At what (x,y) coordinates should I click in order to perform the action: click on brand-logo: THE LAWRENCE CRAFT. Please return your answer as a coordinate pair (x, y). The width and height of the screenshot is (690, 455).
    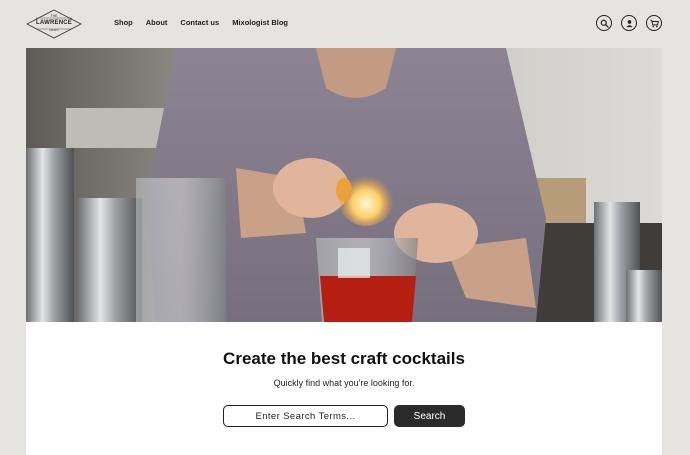
    Looking at the image, I should click on (54, 24).